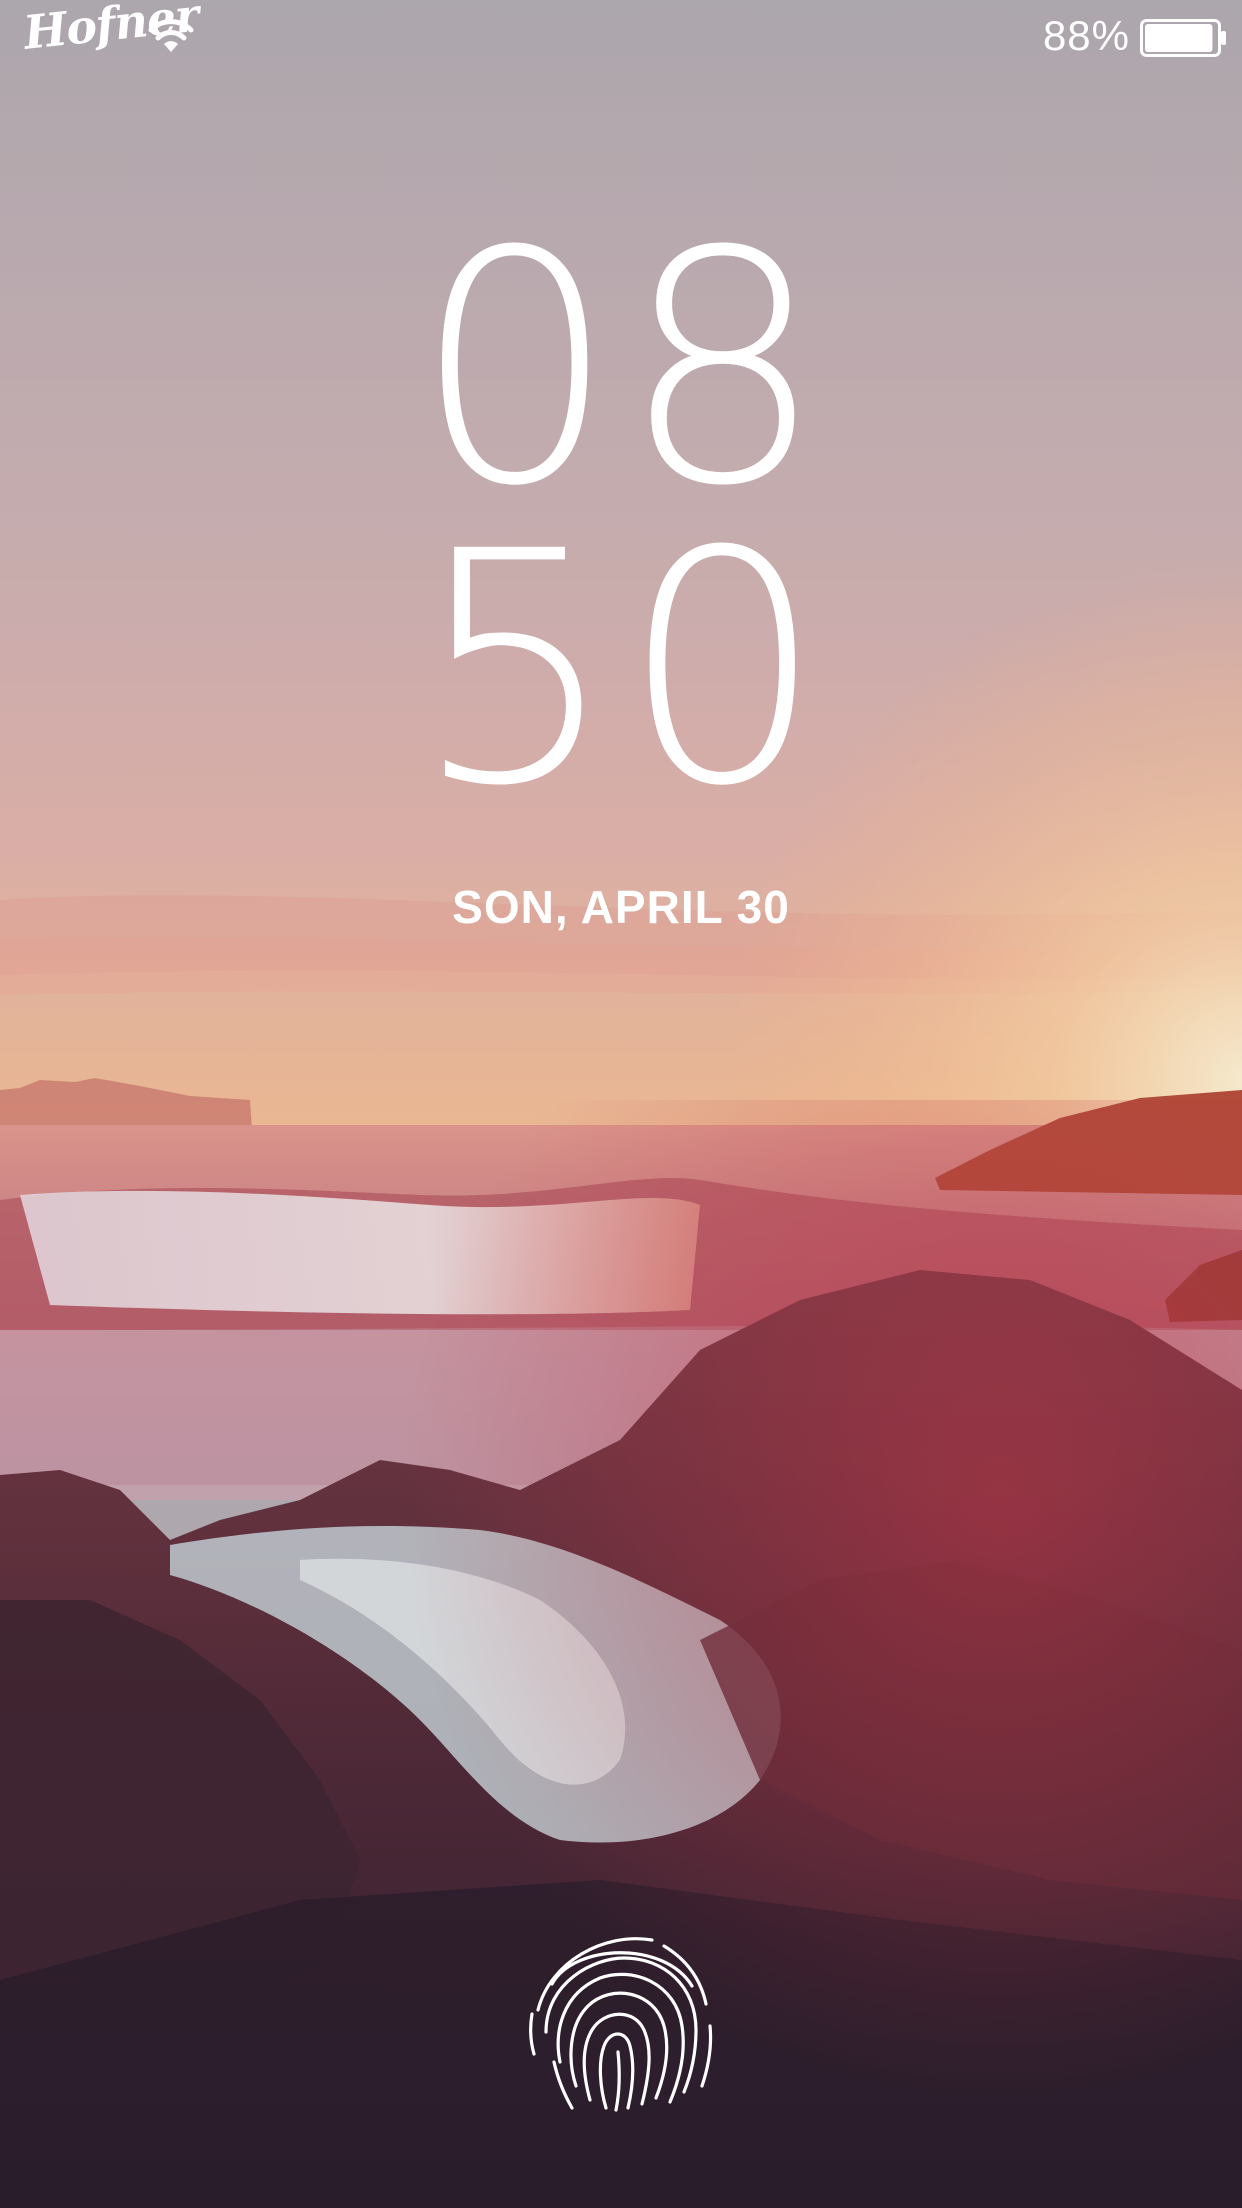 The width and height of the screenshot is (1242, 2208). What do you see at coordinates (621, 370) in the screenshot?
I see `clock-hours: 08` at bounding box center [621, 370].